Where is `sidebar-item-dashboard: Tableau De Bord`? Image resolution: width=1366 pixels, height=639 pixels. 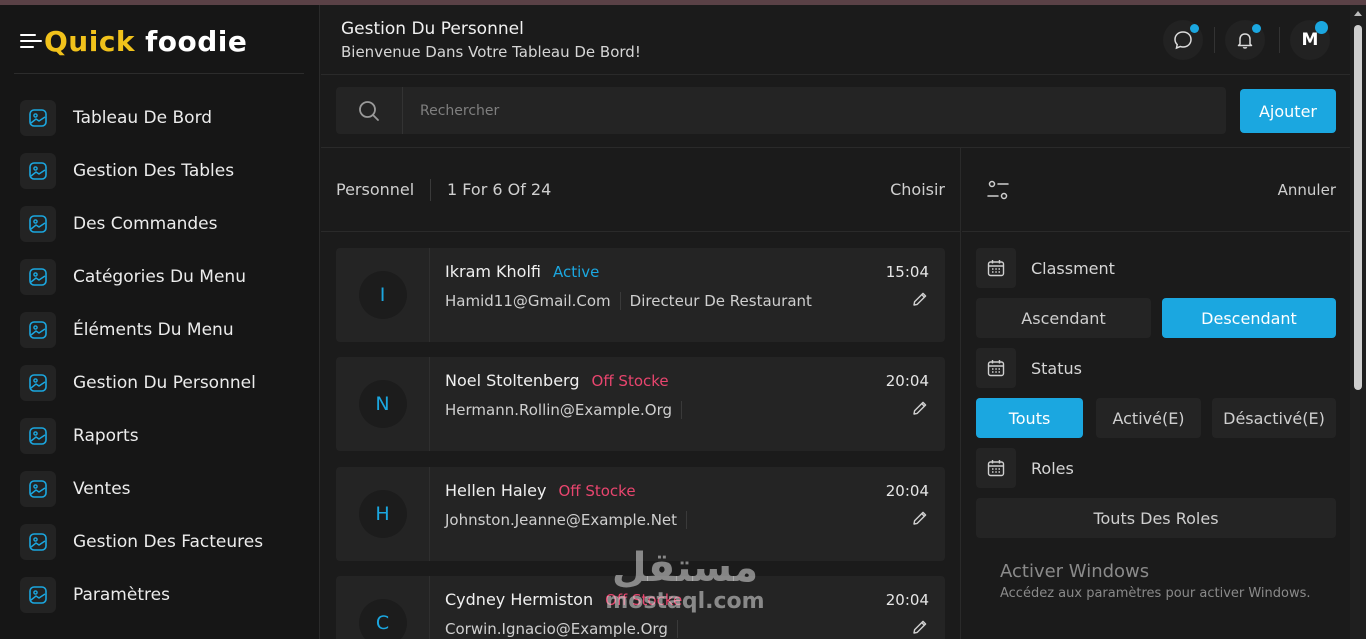 sidebar-item-dashboard: Tableau De Bord is located at coordinates (165, 117).